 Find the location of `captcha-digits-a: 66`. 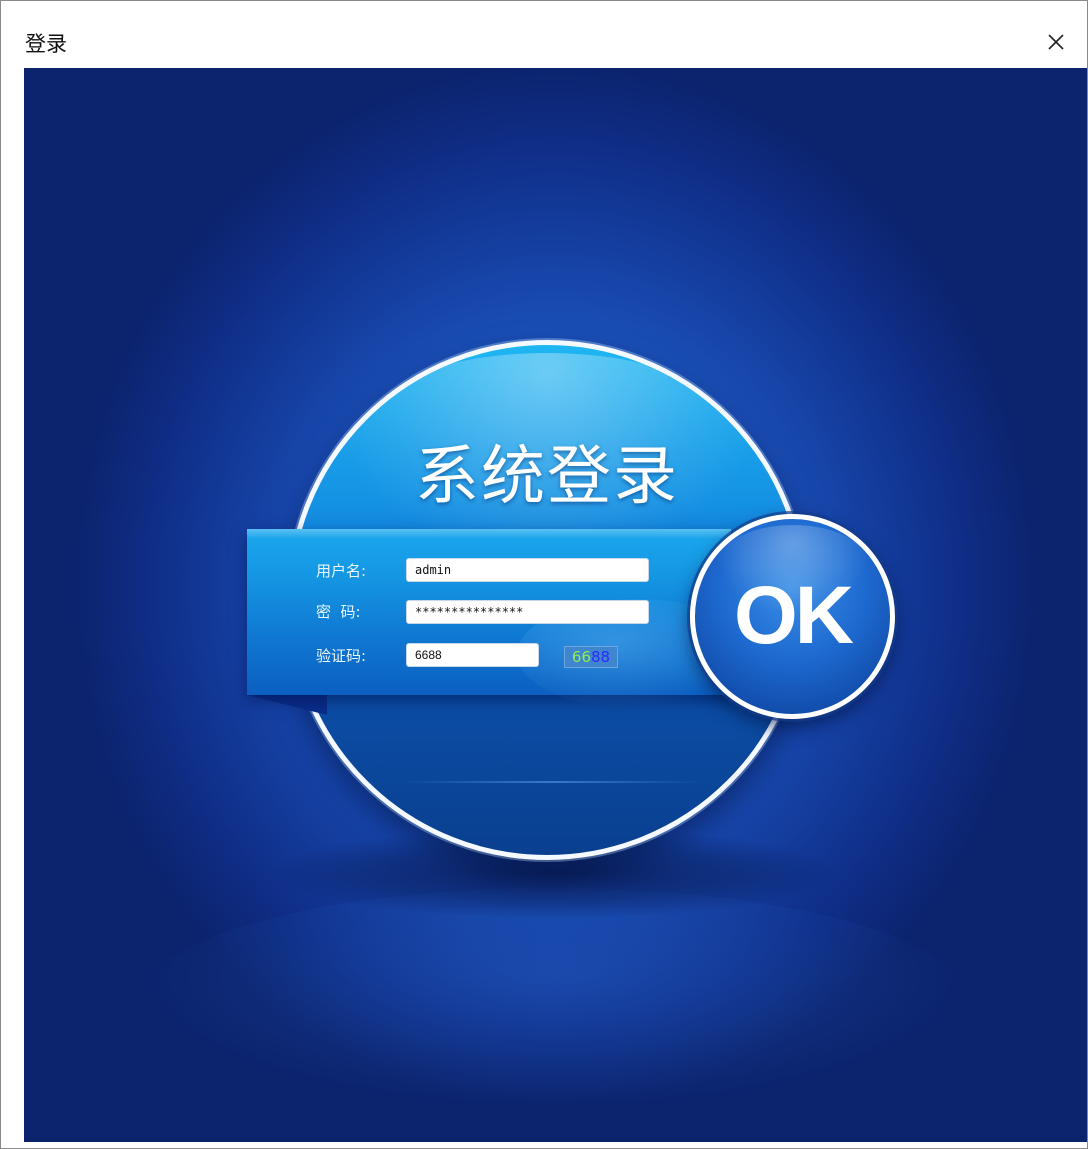

captcha-digits-a: 66 is located at coordinates (581, 657).